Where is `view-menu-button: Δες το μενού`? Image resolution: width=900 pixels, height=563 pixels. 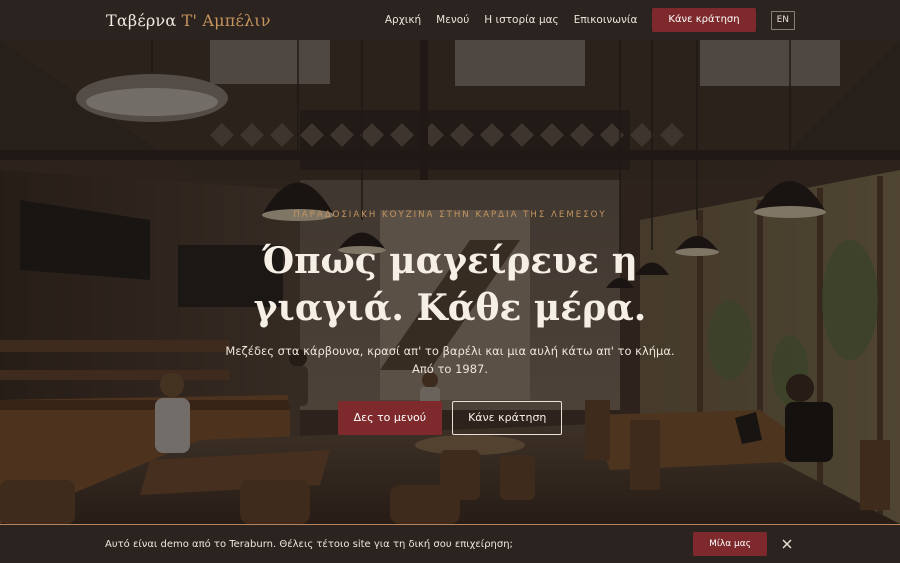
view-menu-button: Δες το μενού is located at coordinates (390, 418).